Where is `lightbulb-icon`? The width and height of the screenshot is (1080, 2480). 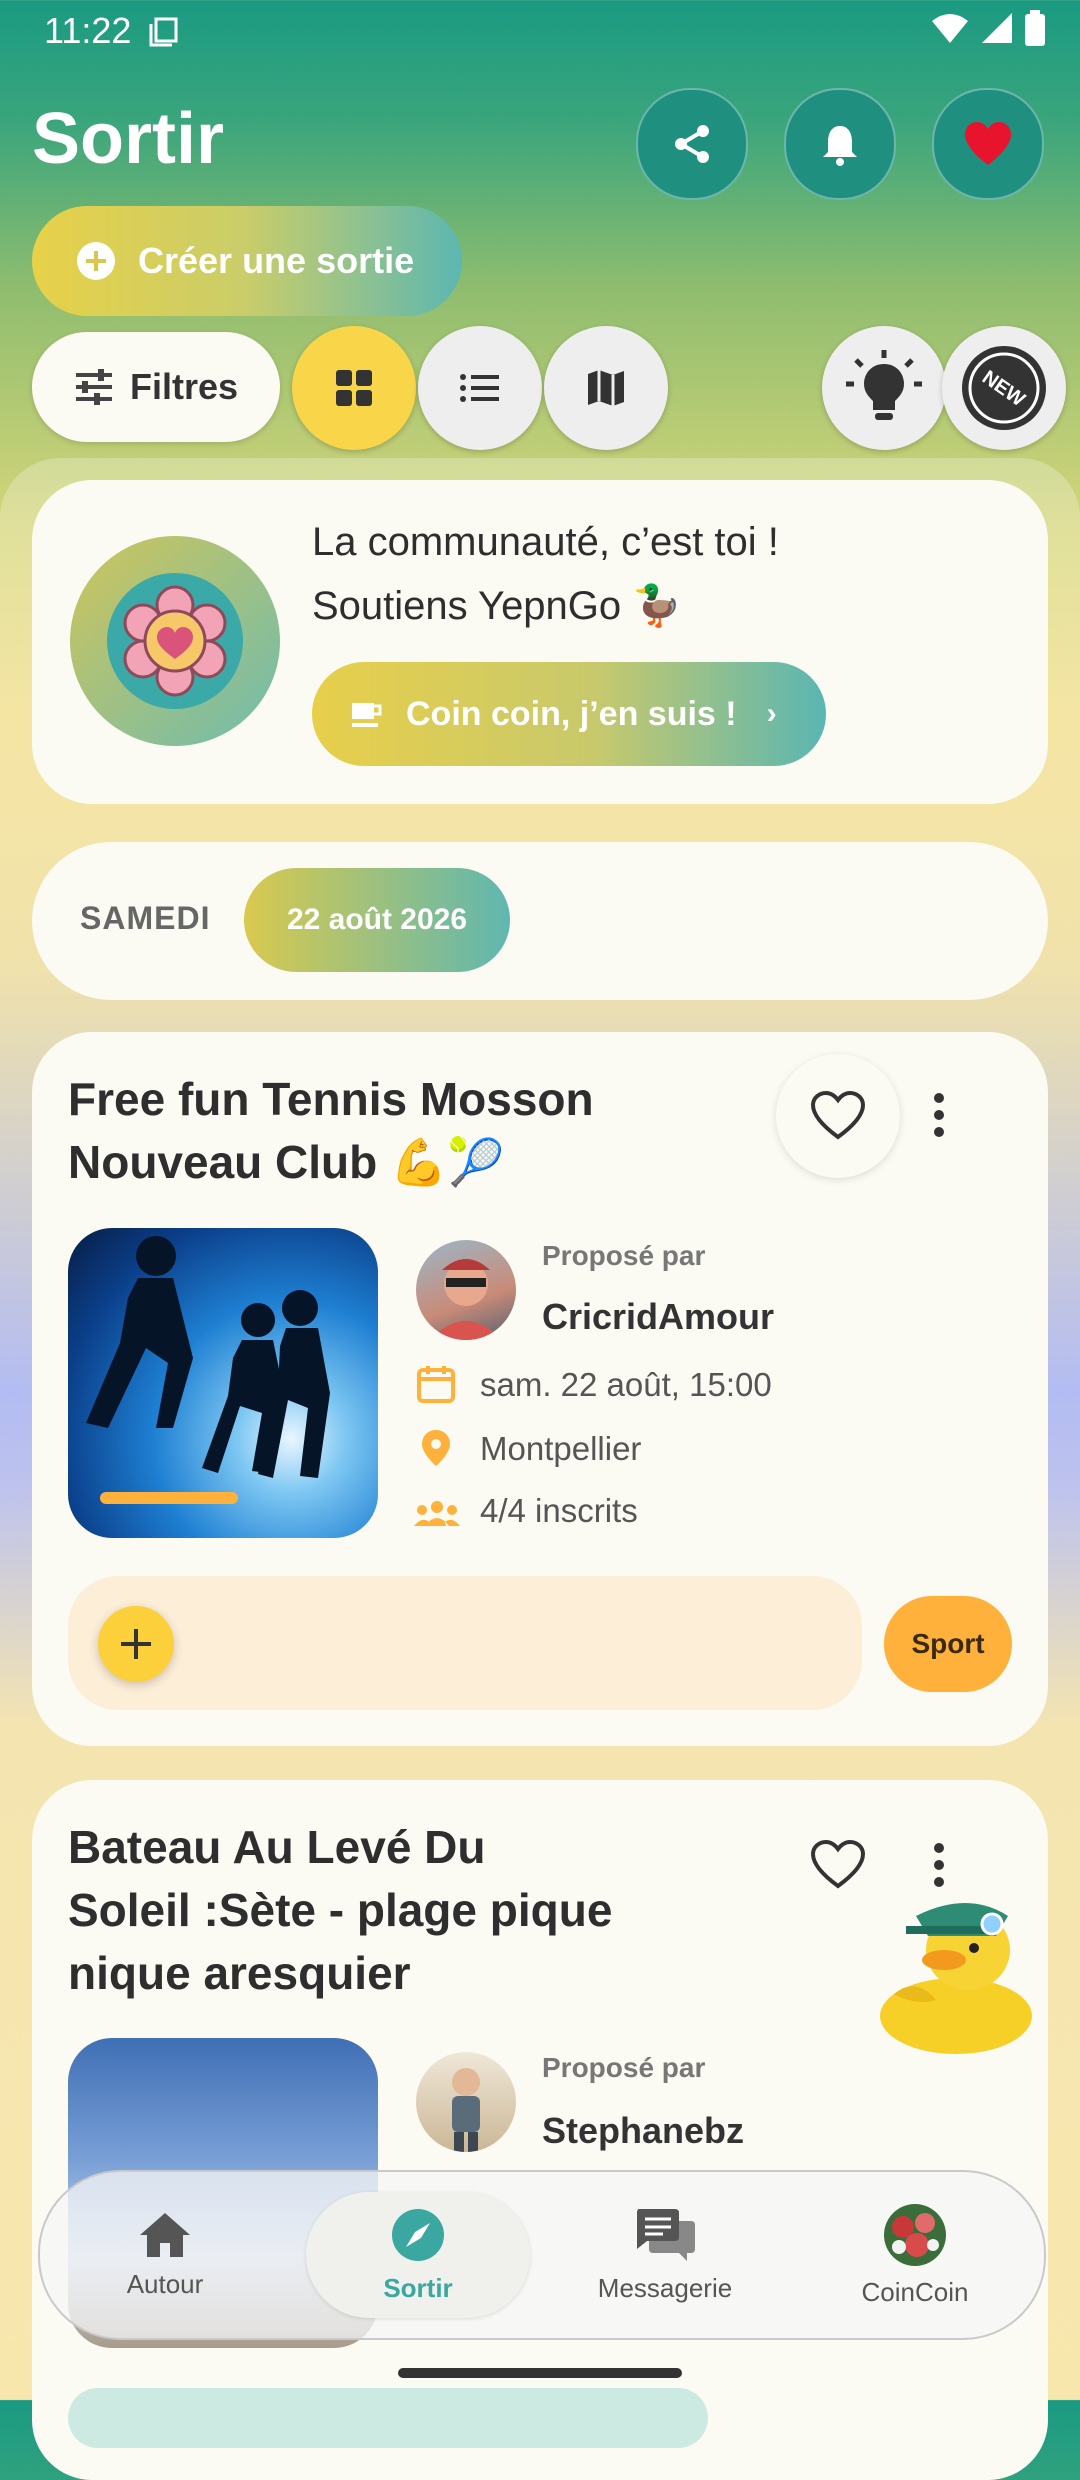 lightbulb-icon is located at coordinates (884, 385).